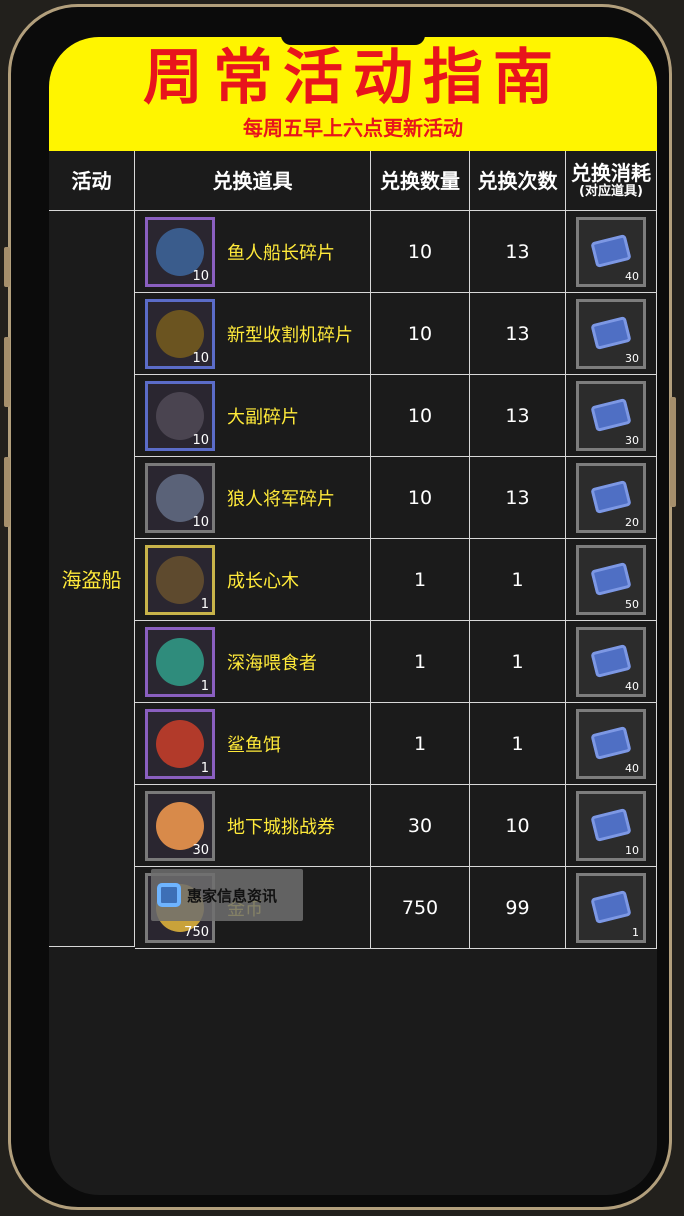  Describe the element at coordinates (611, 498) in the screenshot. I see `cost-cell: 20` at that location.